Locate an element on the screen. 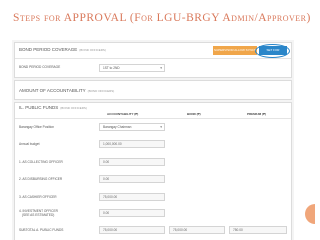  position-select-value: Barangay Chairman is located at coordinates (117, 127).